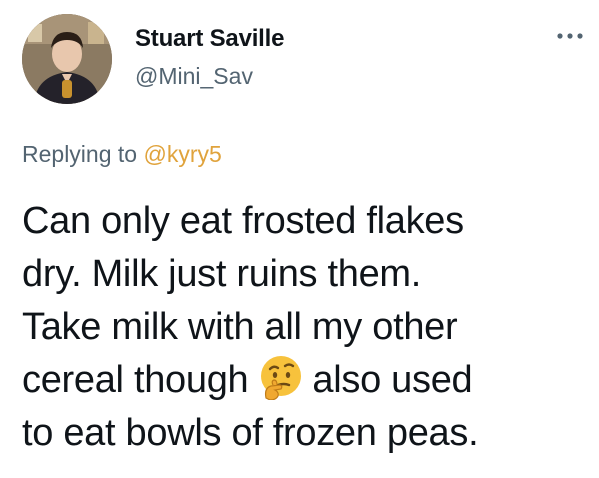 This screenshot has height=478, width=599. What do you see at coordinates (307, 380) in the screenshot?
I see `tweet-line: cereal though also used` at bounding box center [307, 380].